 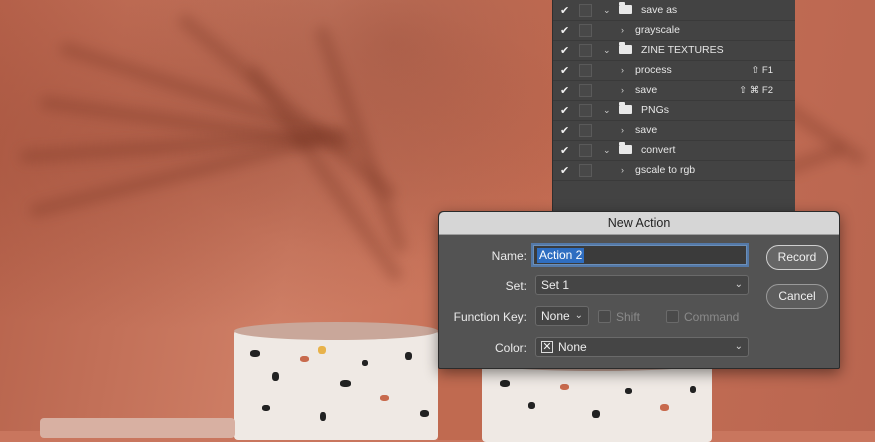 What do you see at coordinates (642, 285) in the screenshot?
I see `set-select: Set 1 ⌄` at bounding box center [642, 285].